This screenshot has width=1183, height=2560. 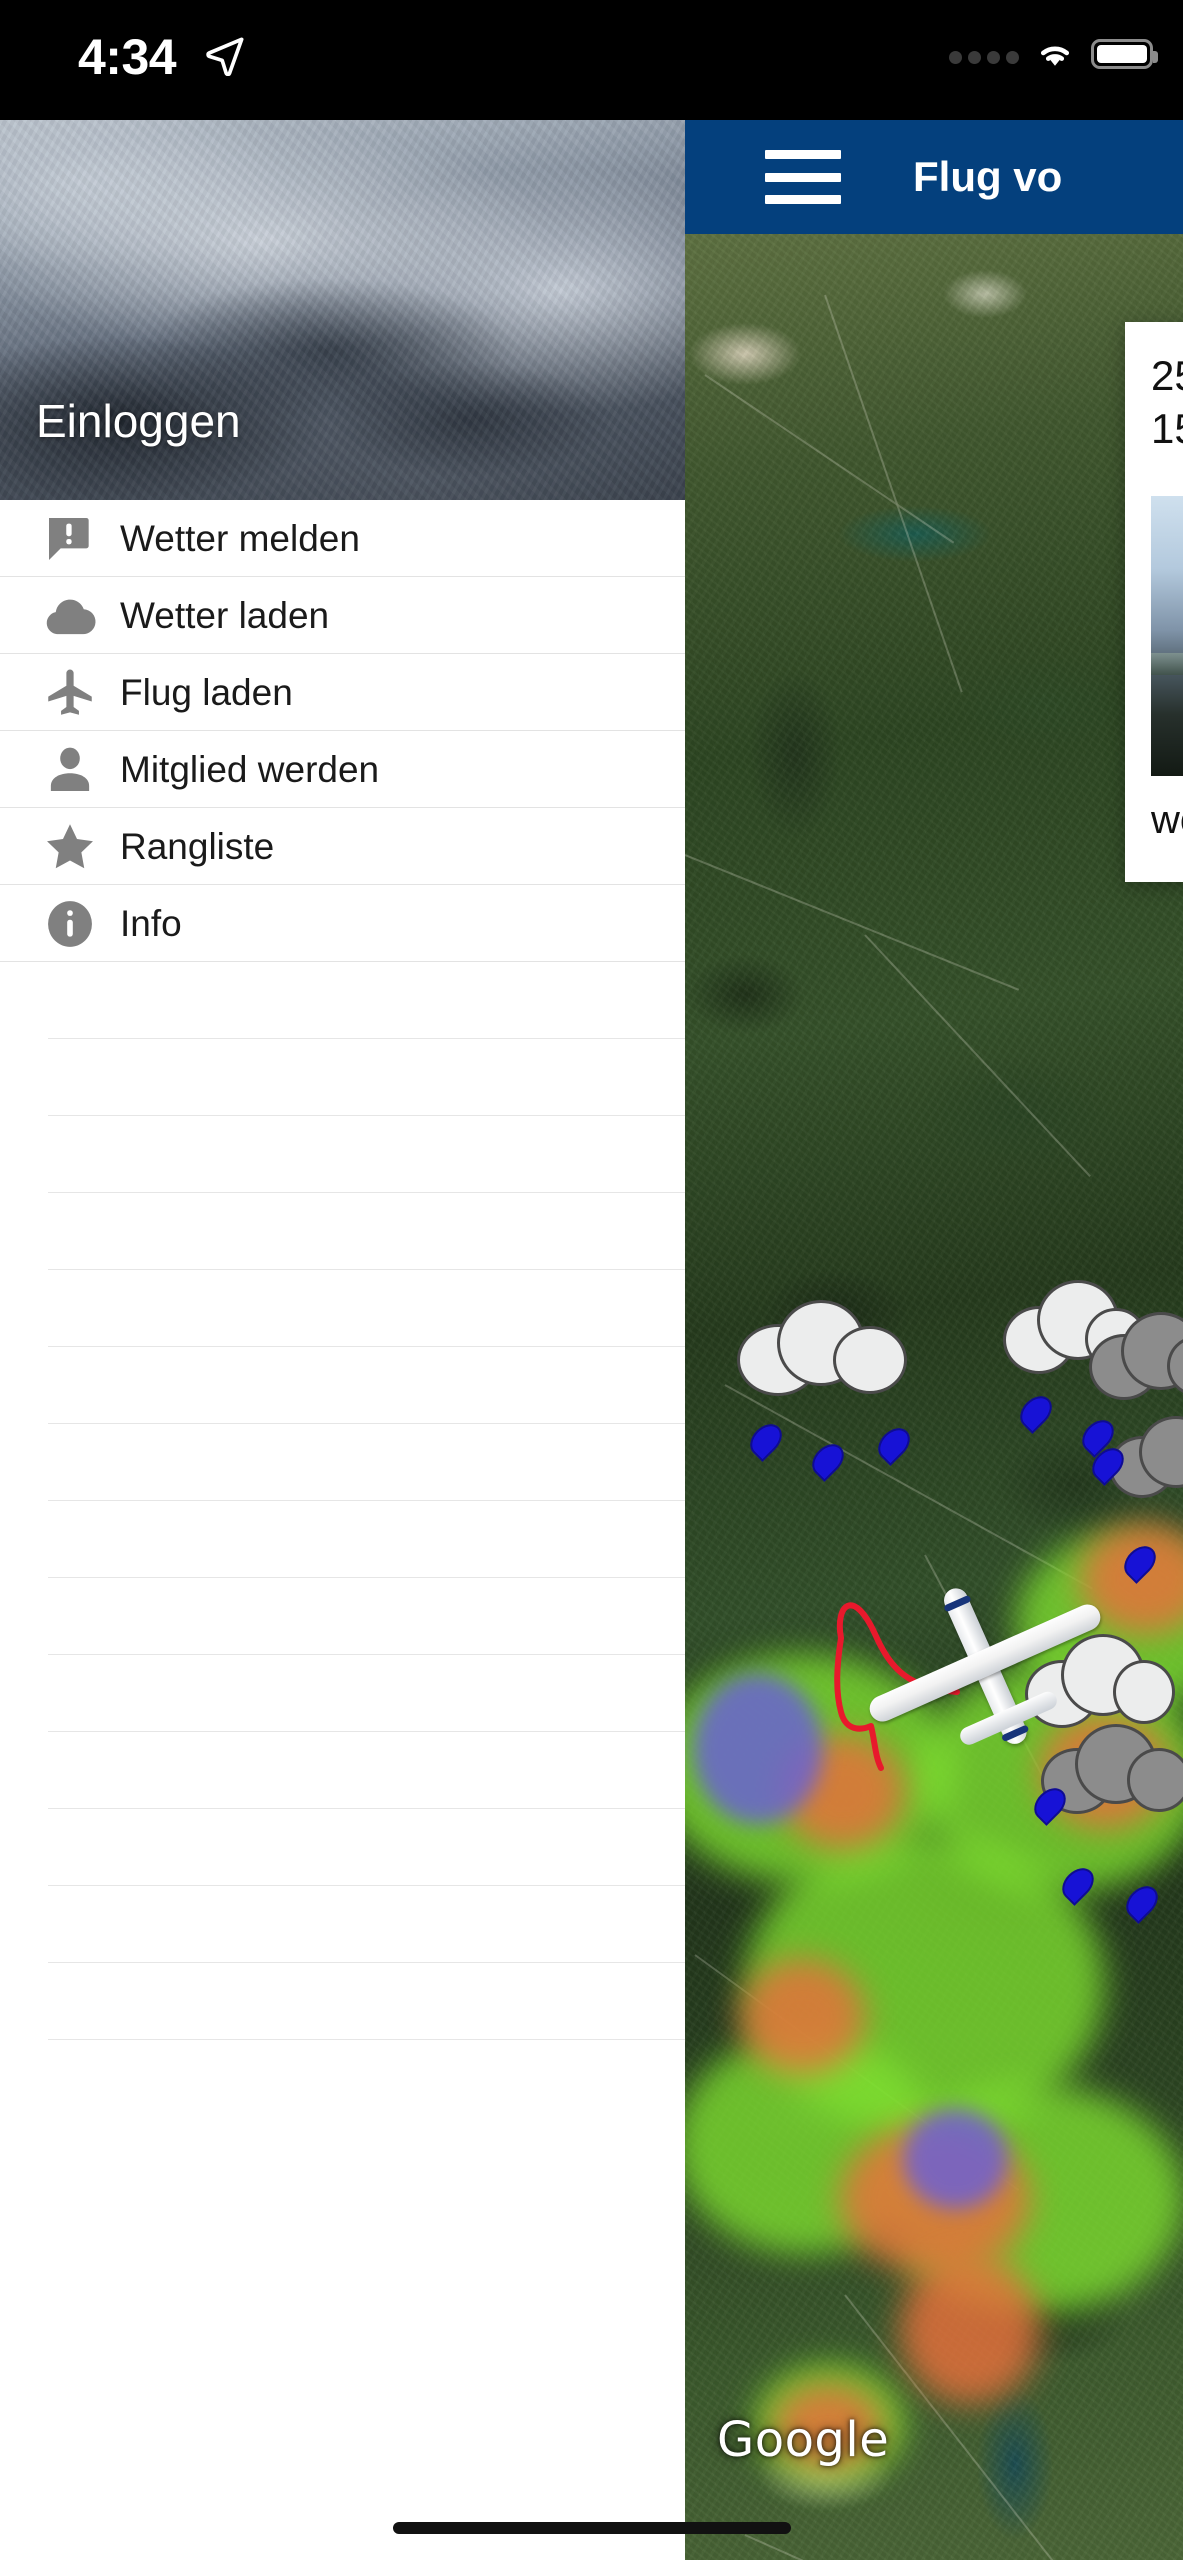 What do you see at coordinates (591, 2528) in the screenshot?
I see `home-indicator-bar` at bounding box center [591, 2528].